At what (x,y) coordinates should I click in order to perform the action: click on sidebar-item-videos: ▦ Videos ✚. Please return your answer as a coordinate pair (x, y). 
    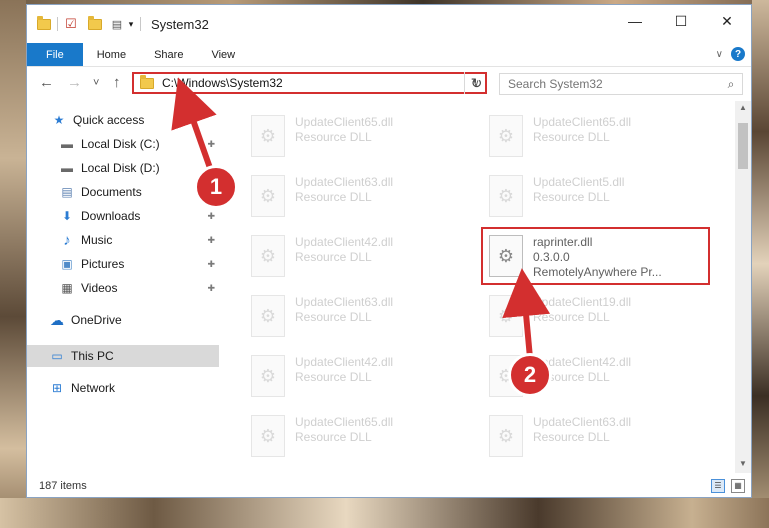
    Looking at the image, I should click on (123, 288).